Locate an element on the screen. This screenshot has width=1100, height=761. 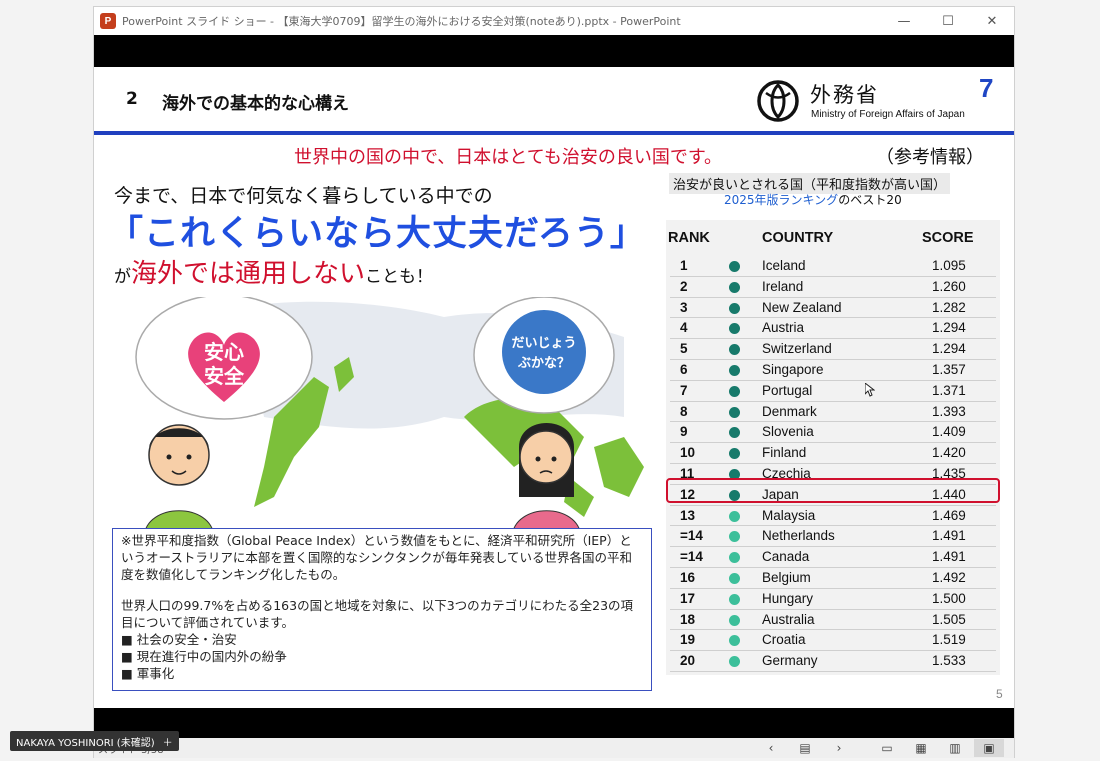
ranking-table-header: RANK COUNTRY SCORE is located at coordinates (833, 238).